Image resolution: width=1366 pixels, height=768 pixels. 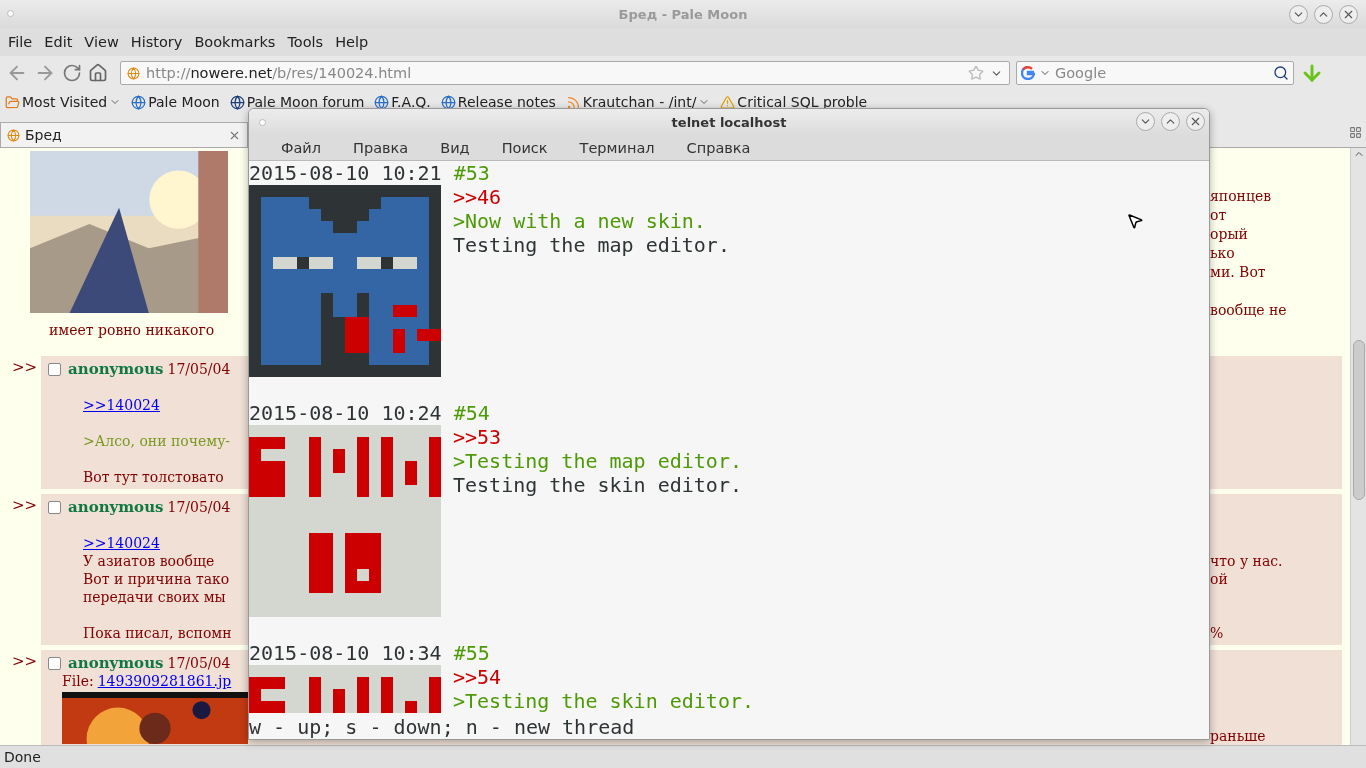 I want to click on post-text: что у нас., so click(x=1246, y=561).